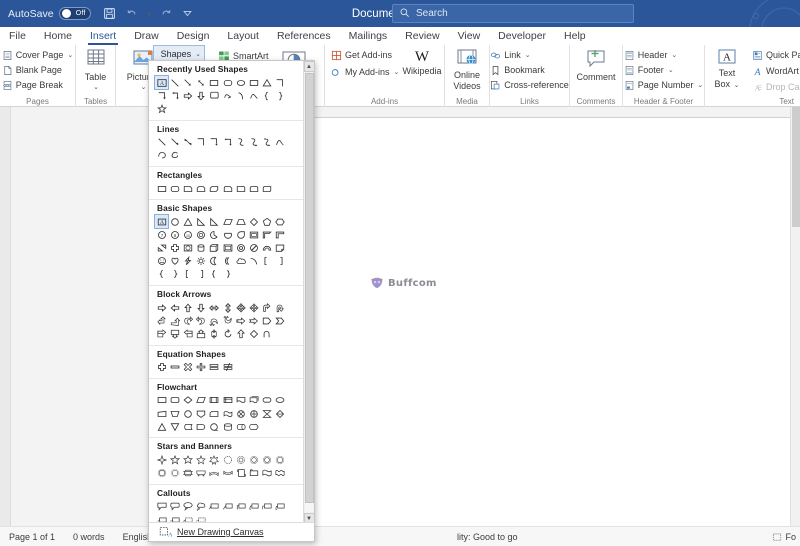  I want to click on shape-flowchart-preparation, so click(280, 400).